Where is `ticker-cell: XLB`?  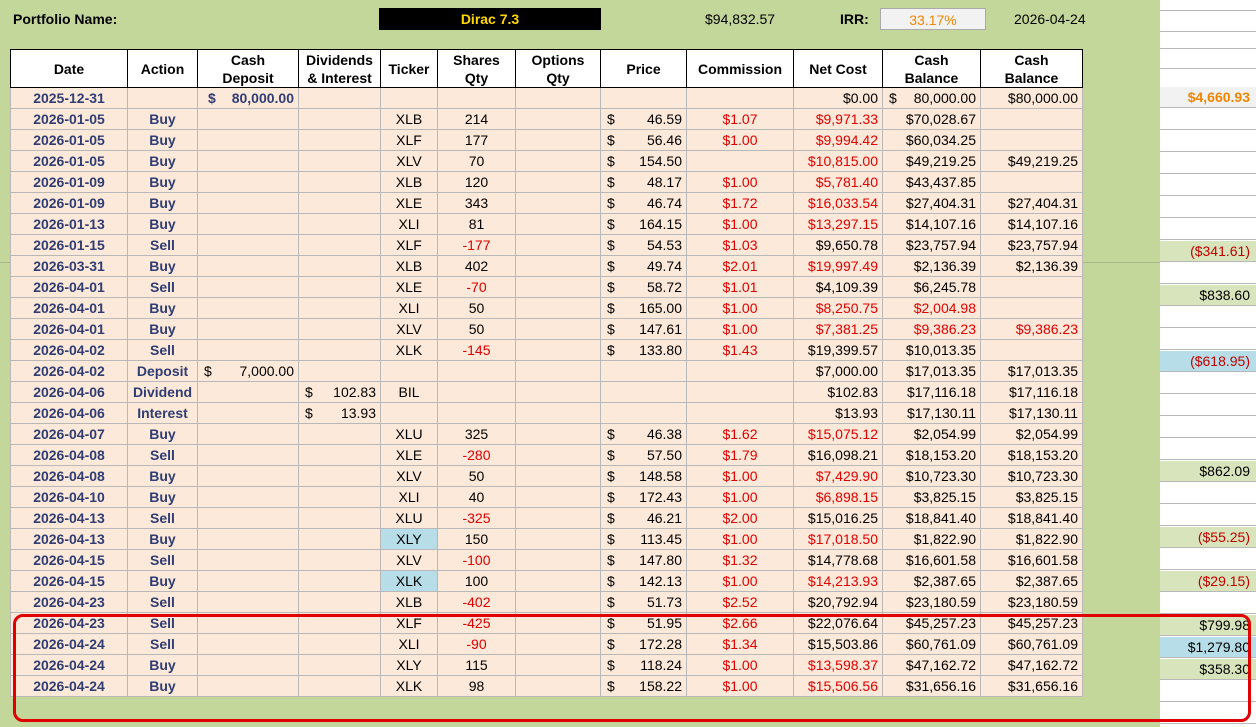
ticker-cell: XLB is located at coordinates (409, 602).